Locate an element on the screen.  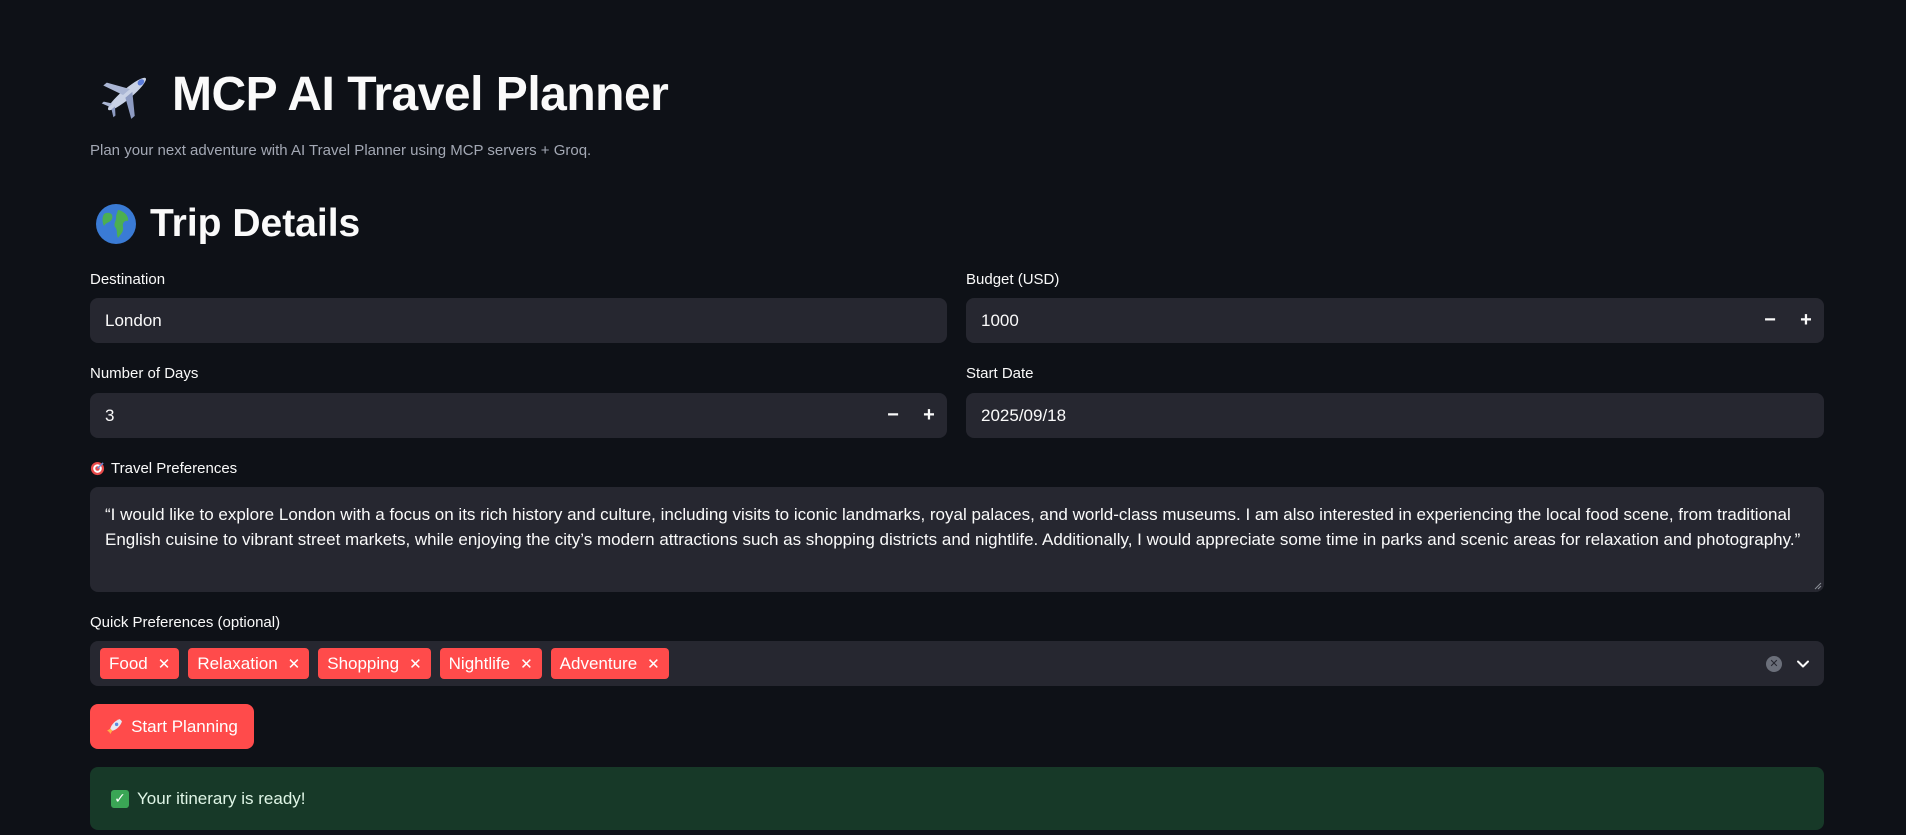
quick-prefs-label: Quick Preferences (optional) is located at coordinates (185, 622).